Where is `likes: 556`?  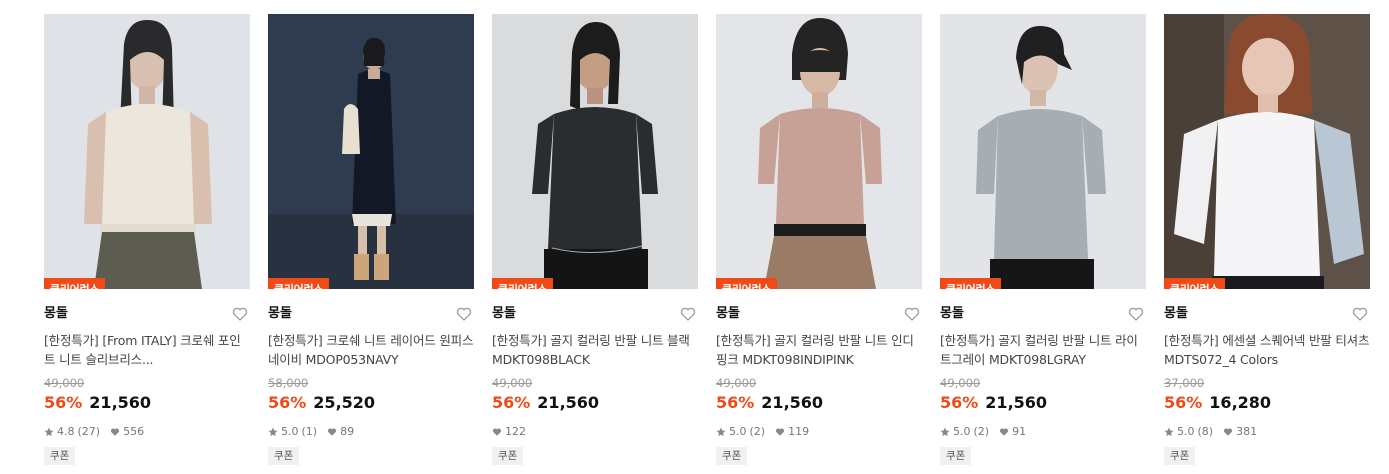 likes: 556 is located at coordinates (127, 432).